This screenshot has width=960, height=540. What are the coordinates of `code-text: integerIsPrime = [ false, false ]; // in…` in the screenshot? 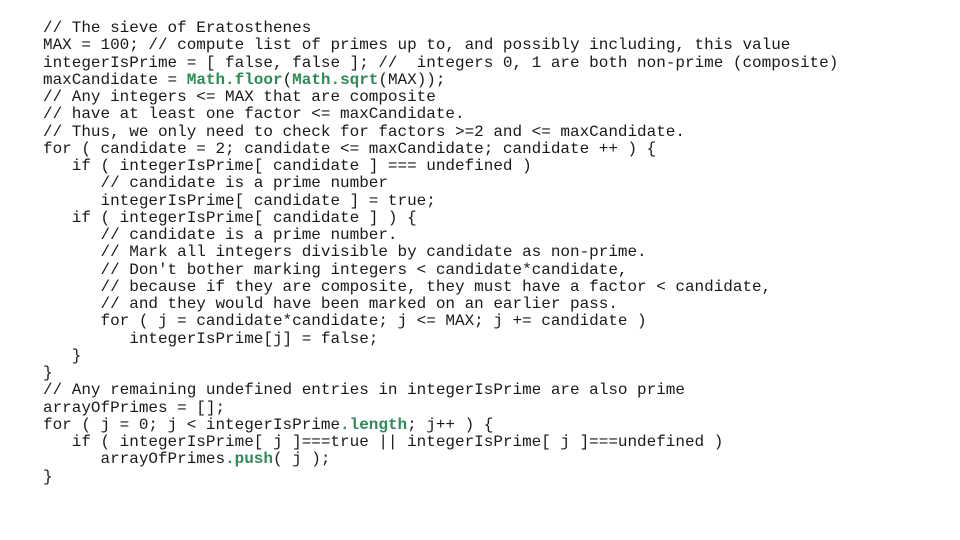 It's located at (441, 62).